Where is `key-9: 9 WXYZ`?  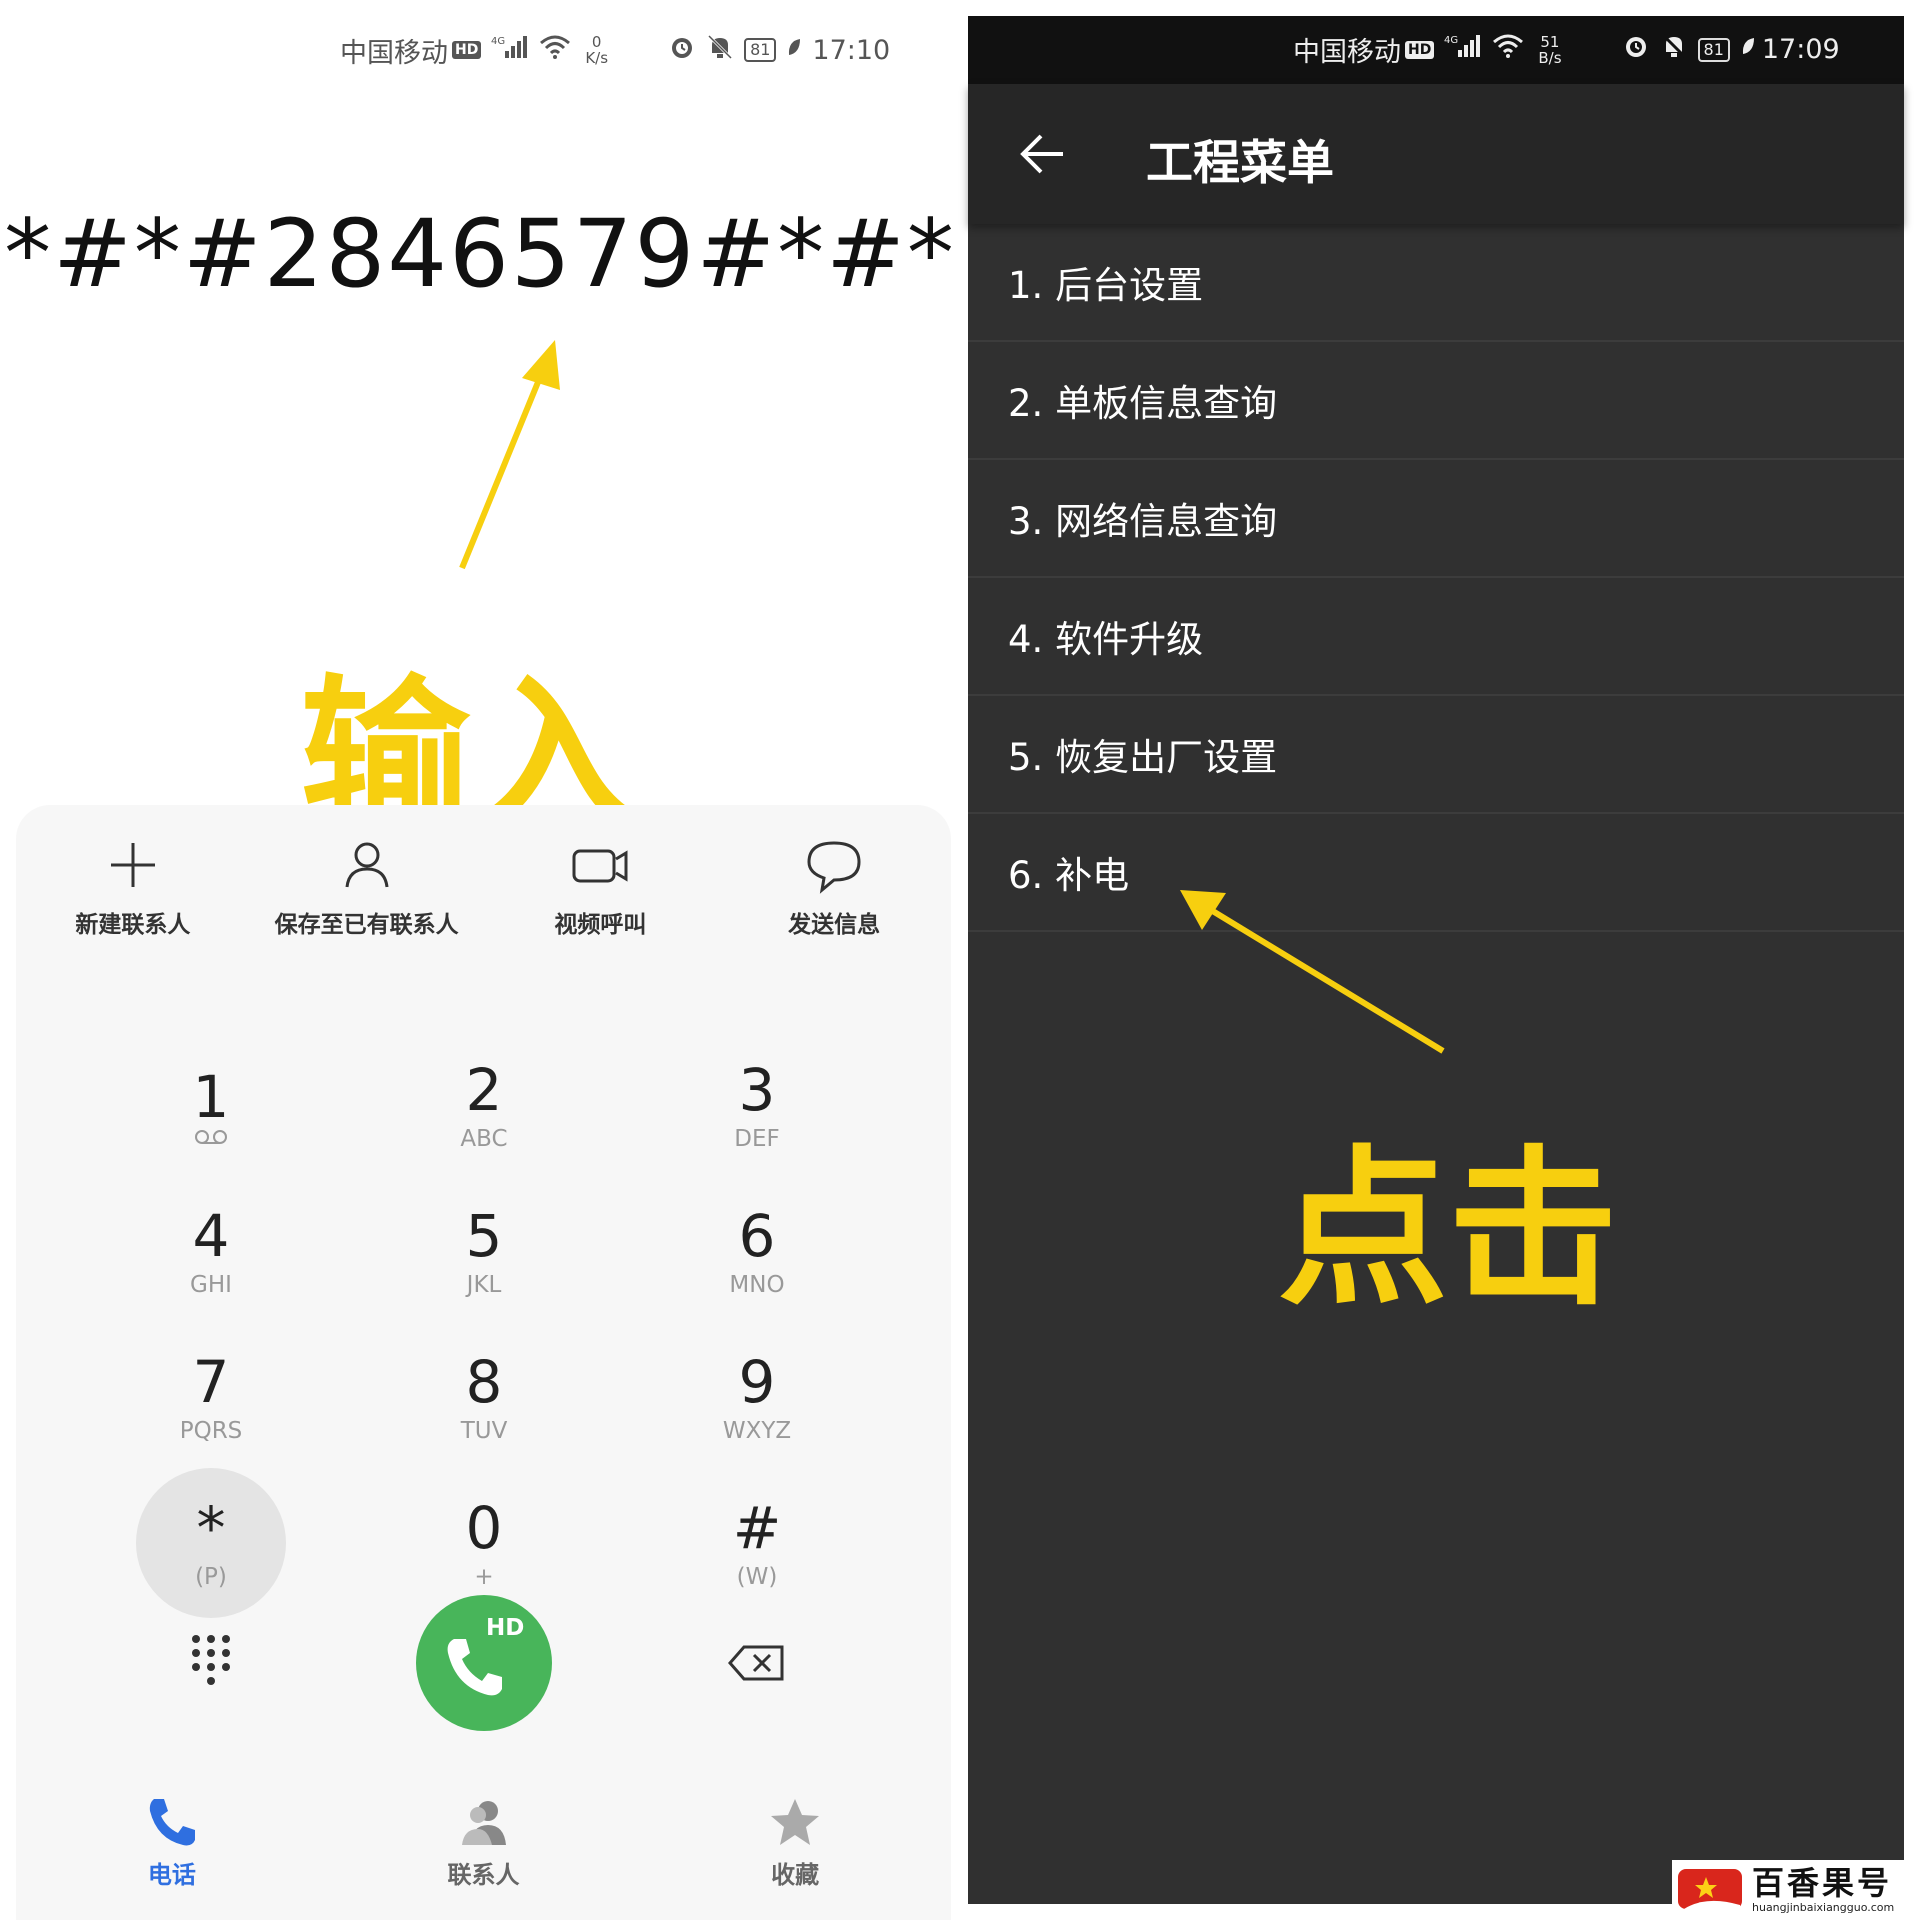 key-9: 9 WXYZ is located at coordinates (757, 1397).